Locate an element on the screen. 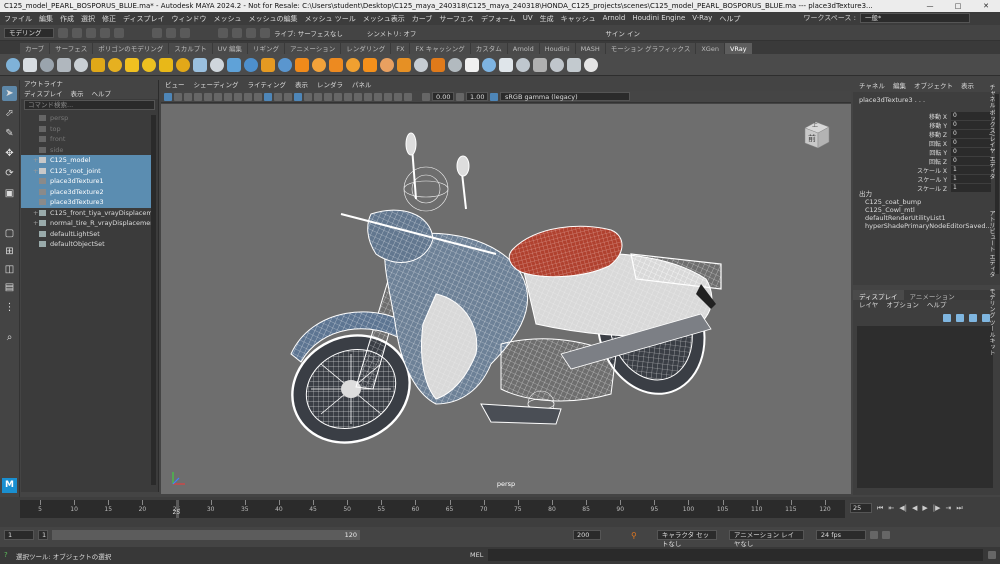 Image resolution: width=1000 pixels, height=564 pixels. select-hierarchy-icon is located at coordinates (157, 32).